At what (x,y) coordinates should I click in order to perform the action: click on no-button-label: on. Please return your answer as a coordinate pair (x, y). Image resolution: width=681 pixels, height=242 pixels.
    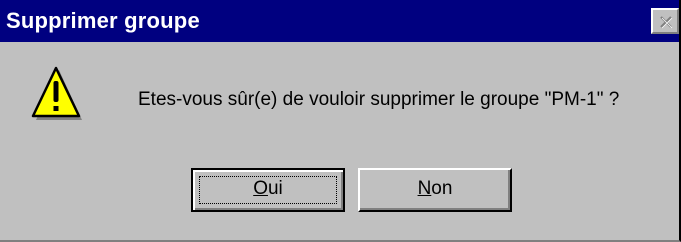
    Looking at the image, I should click on (442, 188).